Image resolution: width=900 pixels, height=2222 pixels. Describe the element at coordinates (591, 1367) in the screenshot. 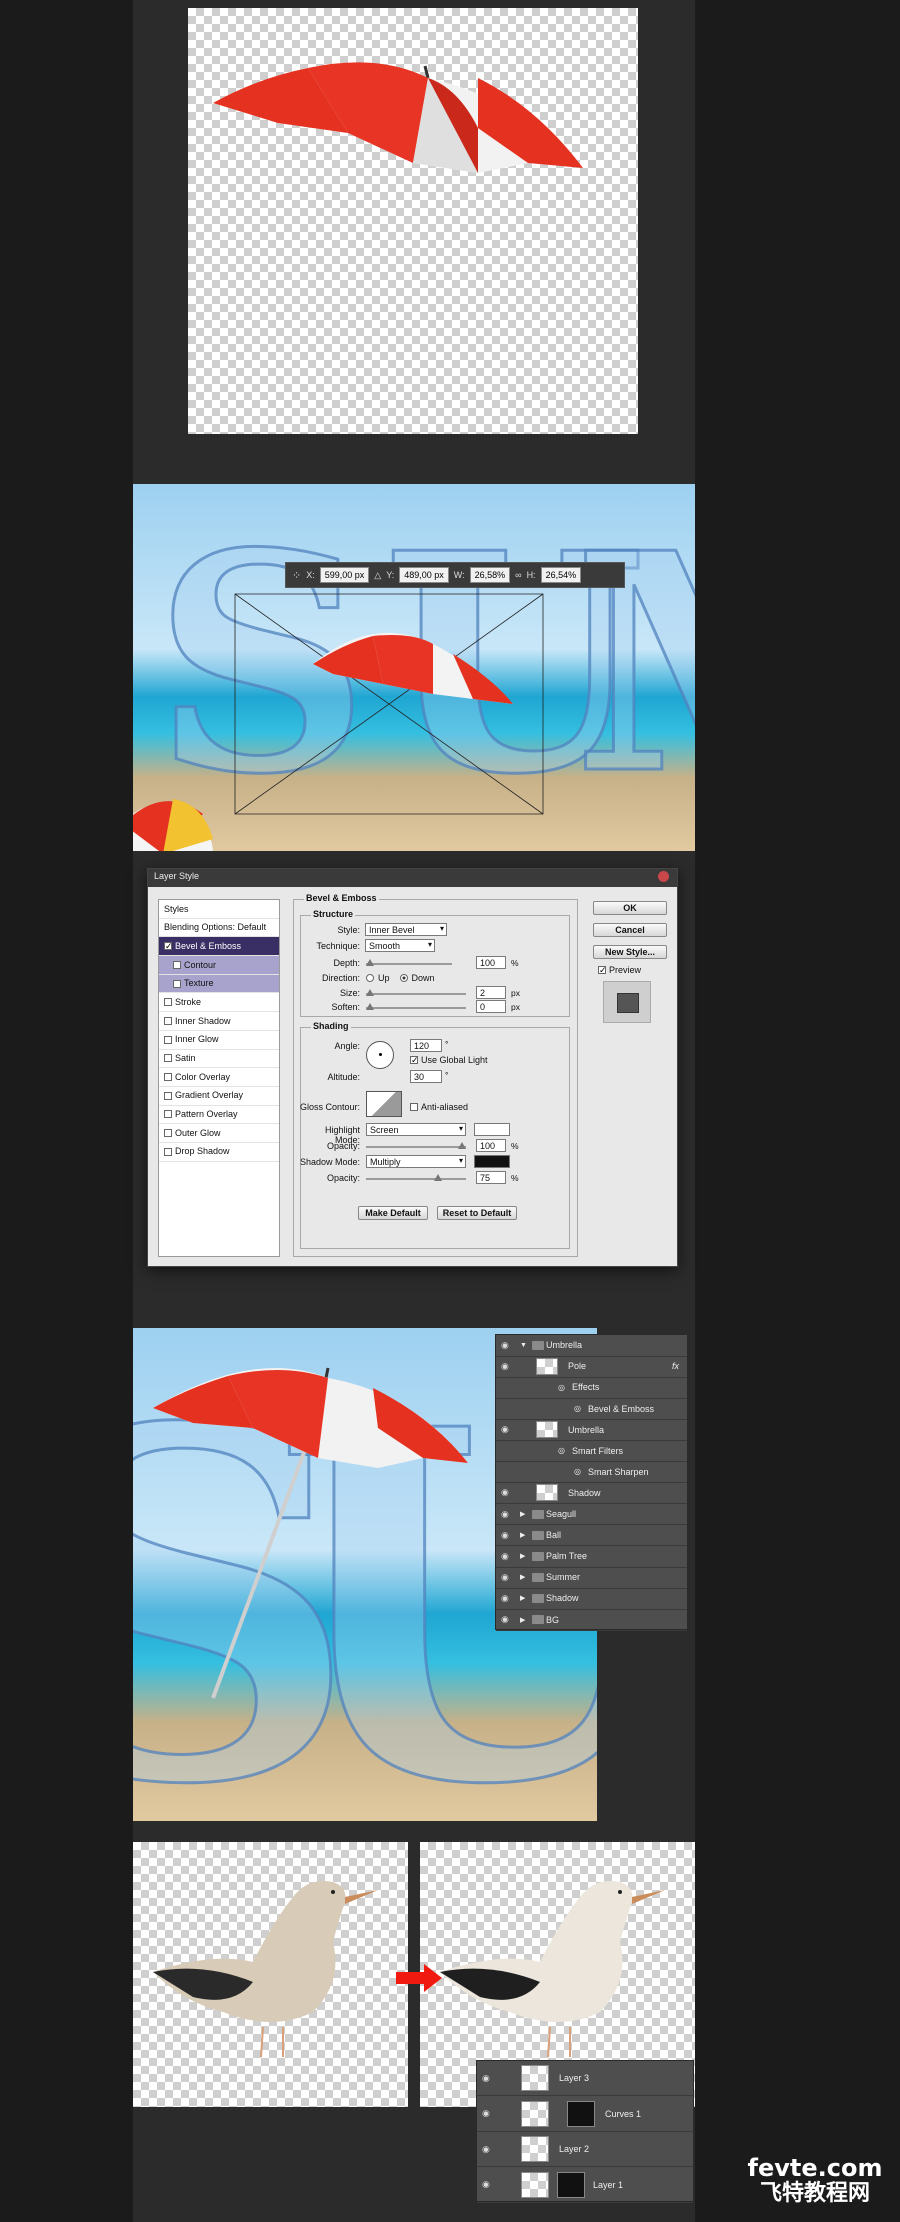

I see `layer-row: ◉ Pole fx` at that location.